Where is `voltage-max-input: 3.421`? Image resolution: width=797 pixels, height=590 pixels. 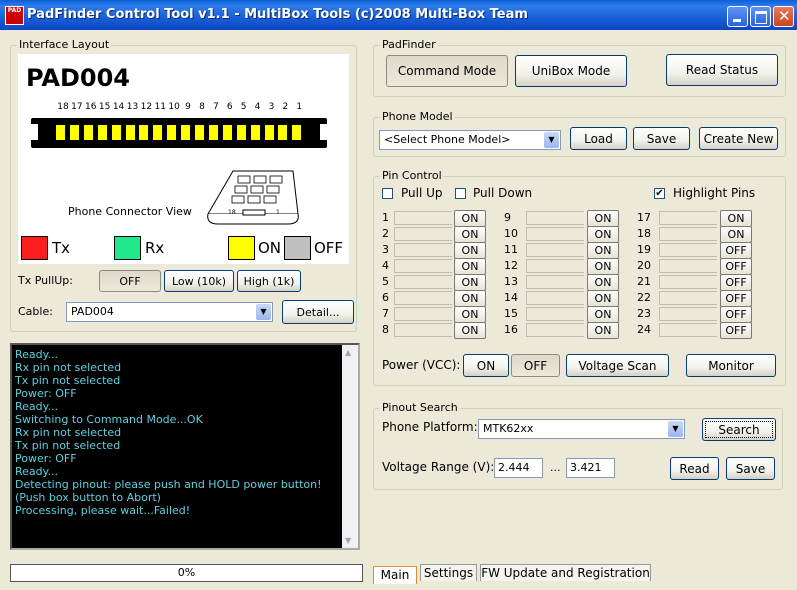
voltage-max-input: 3.421 is located at coordinates (590, 468).